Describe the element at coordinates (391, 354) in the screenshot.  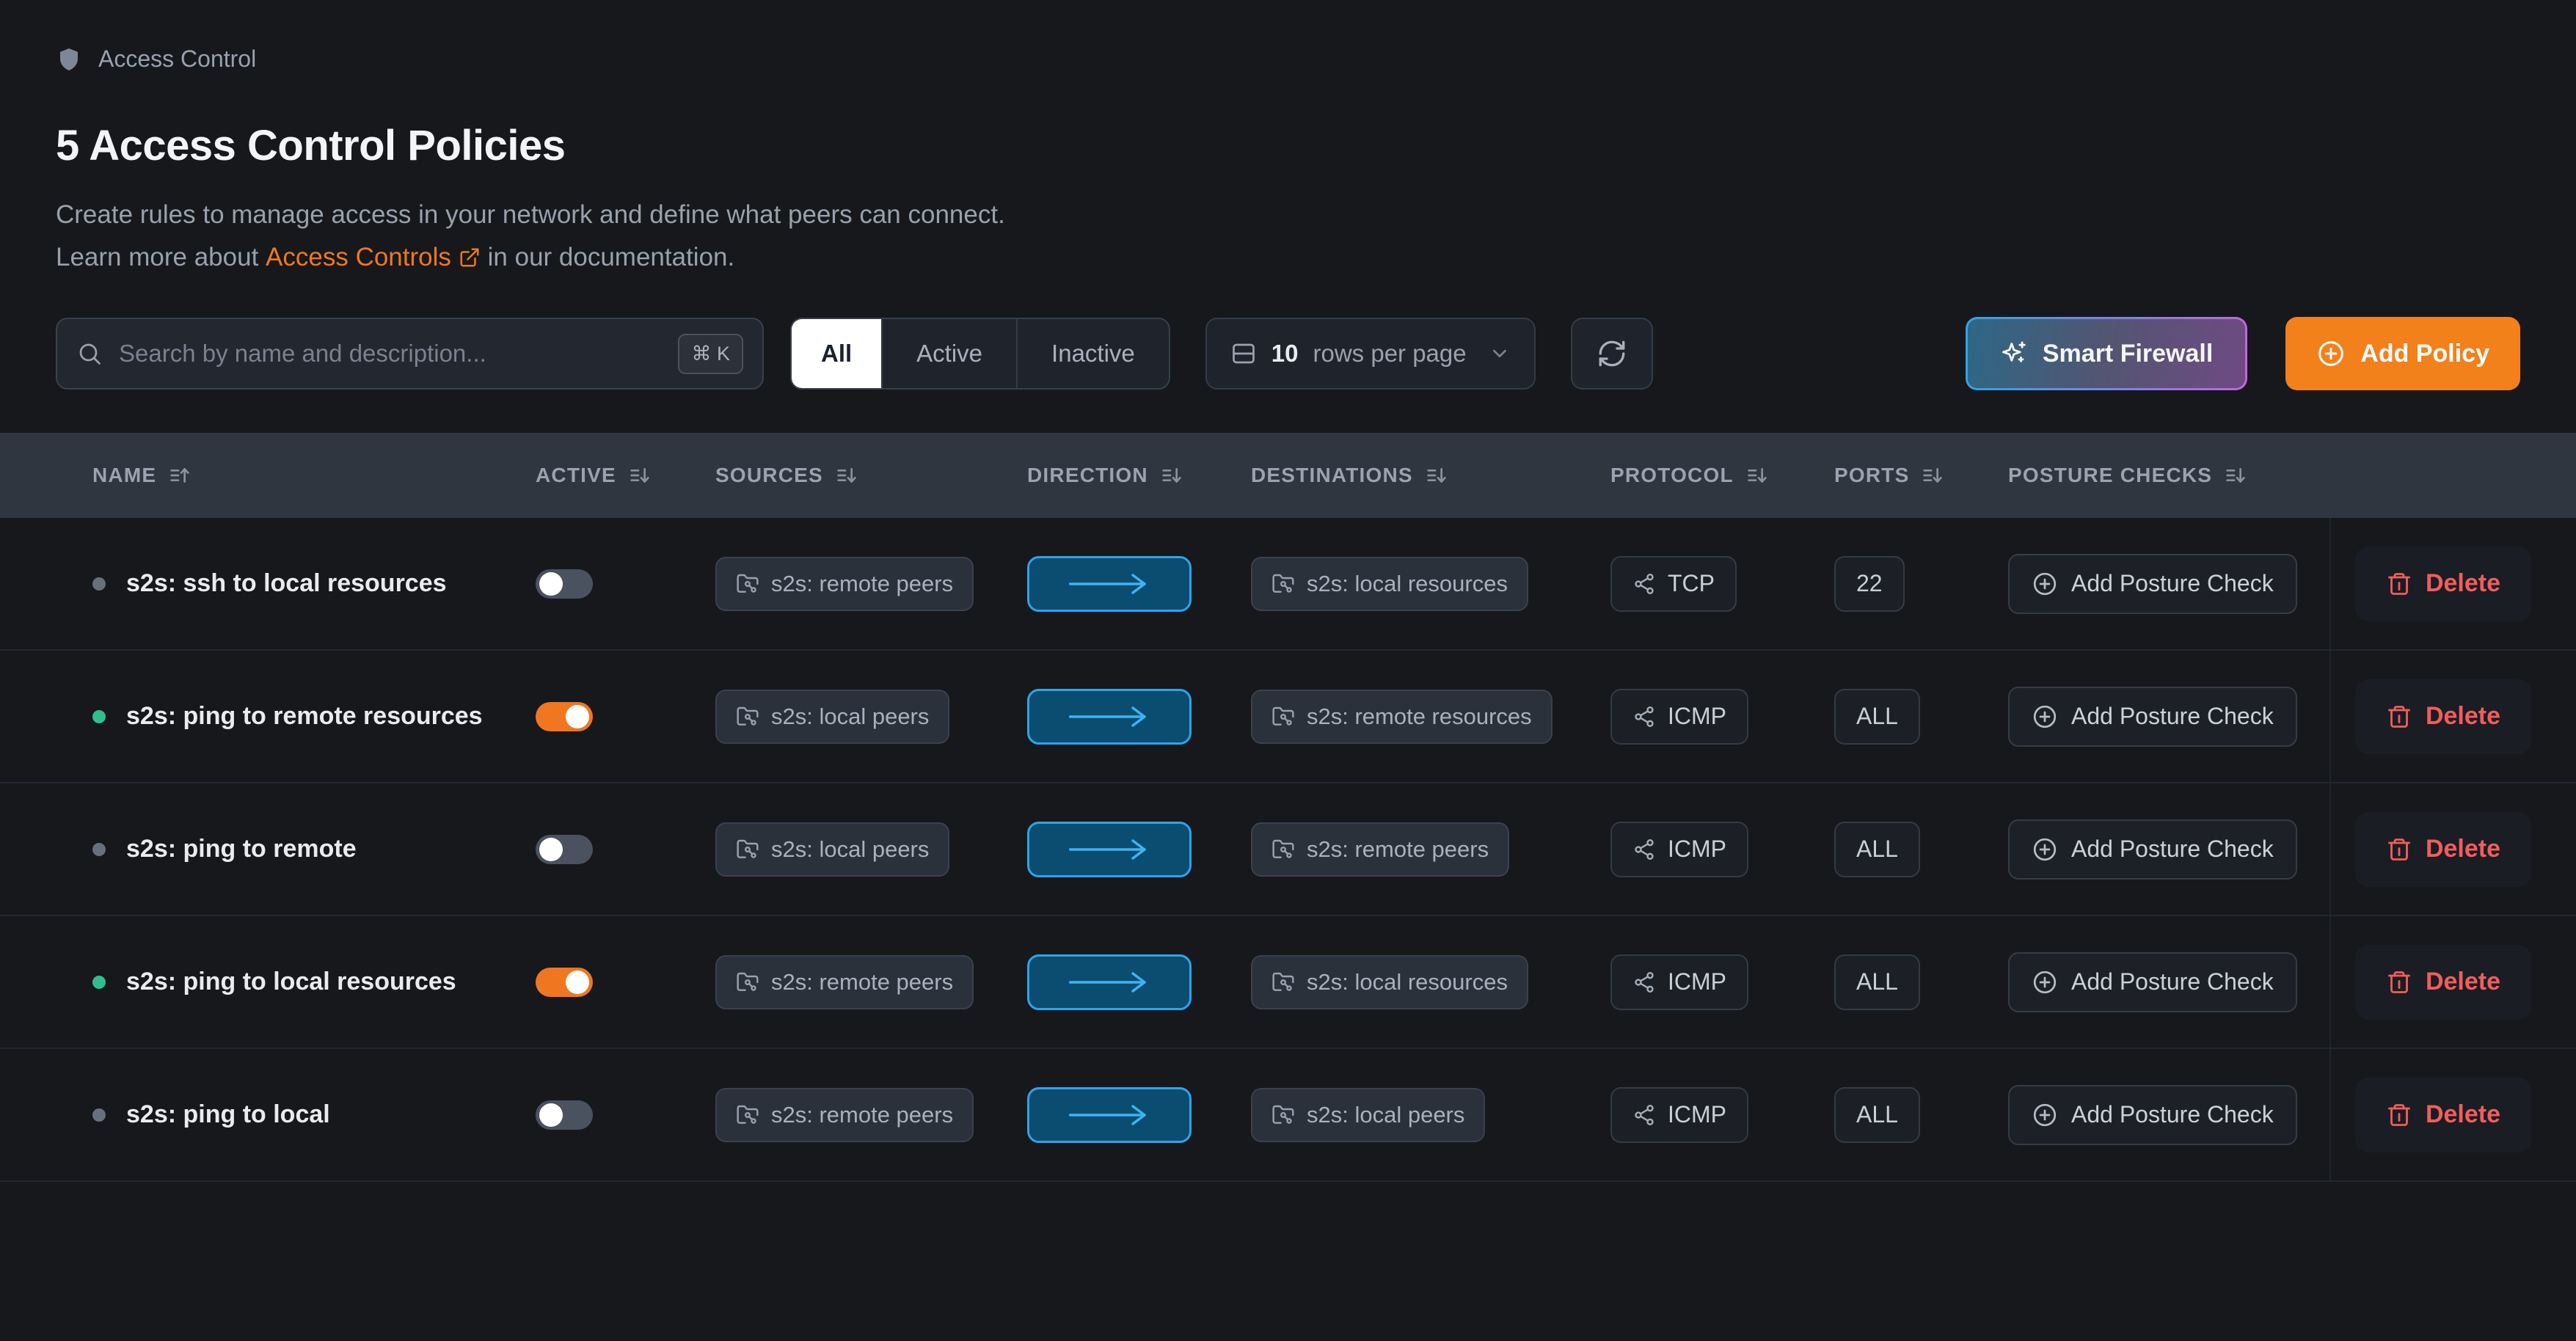
I see `search-input` at that location.